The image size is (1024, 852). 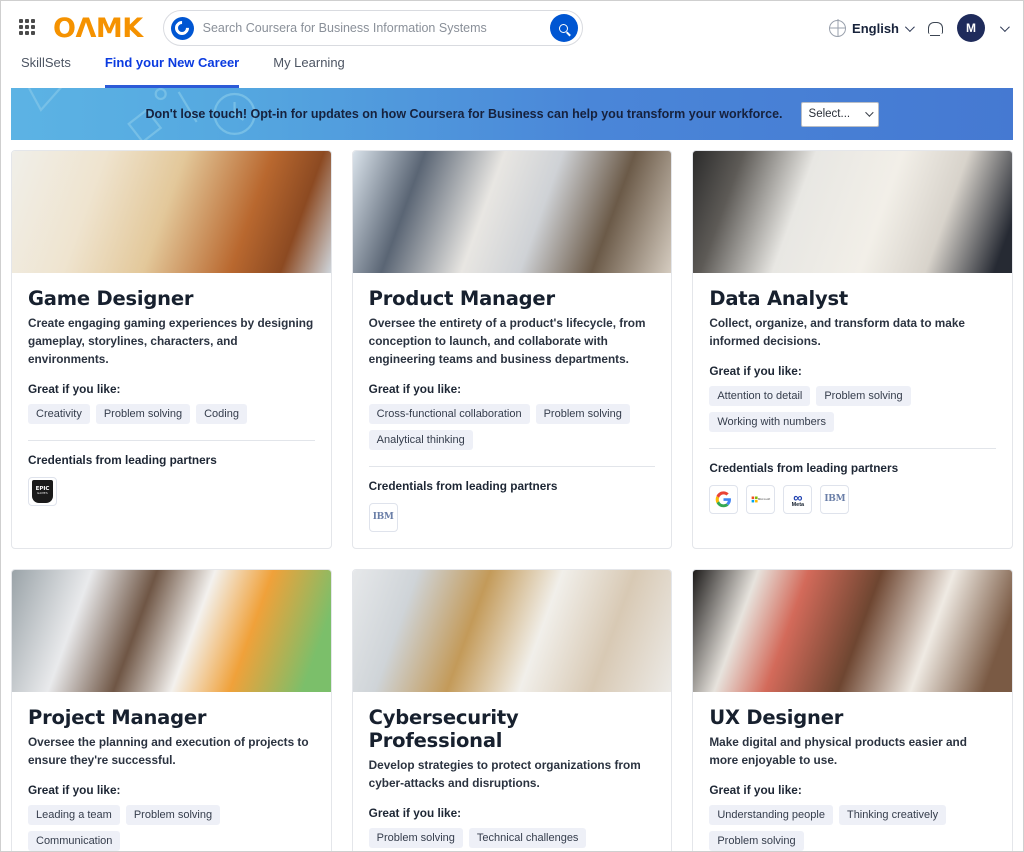 I want to click on card-title: UX Designer, so click(x=776, y=717).